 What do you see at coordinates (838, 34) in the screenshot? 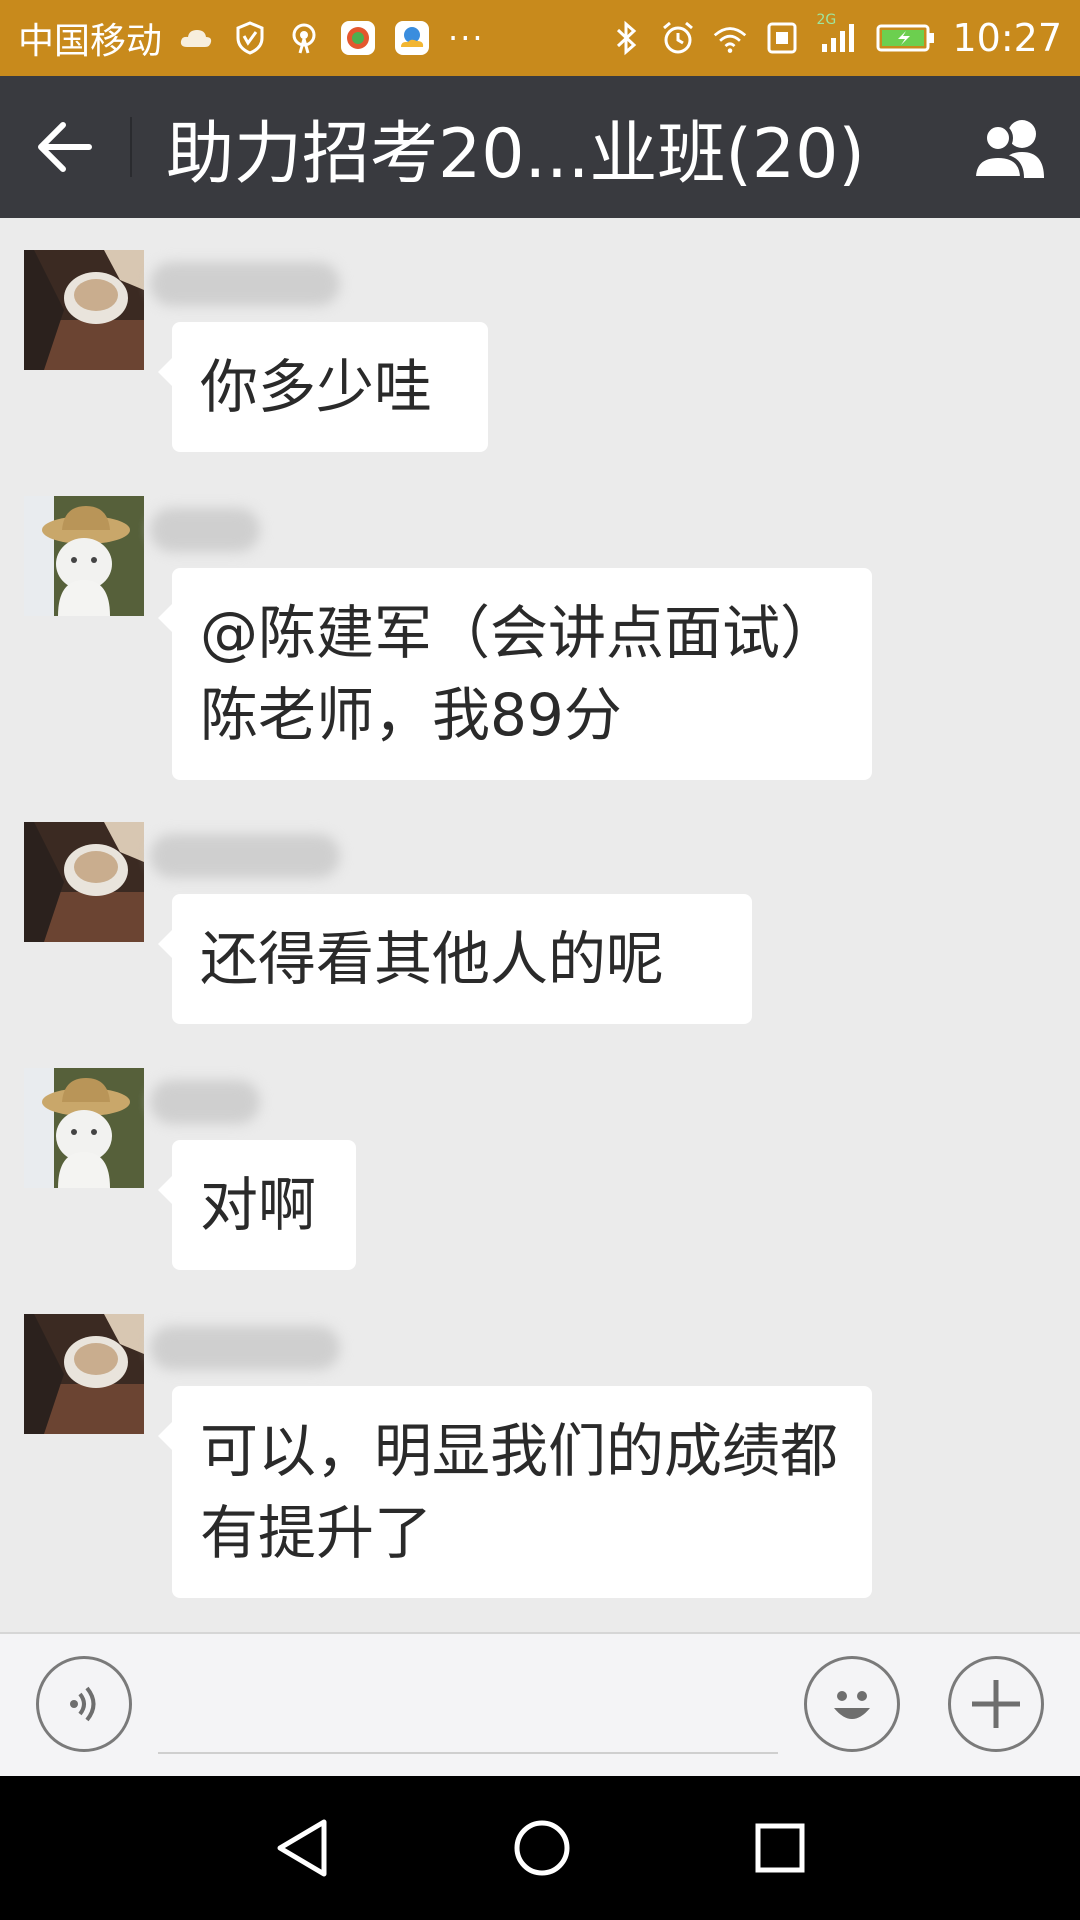
I see `signal-icon: 2G` at bounding box center [838, 34].